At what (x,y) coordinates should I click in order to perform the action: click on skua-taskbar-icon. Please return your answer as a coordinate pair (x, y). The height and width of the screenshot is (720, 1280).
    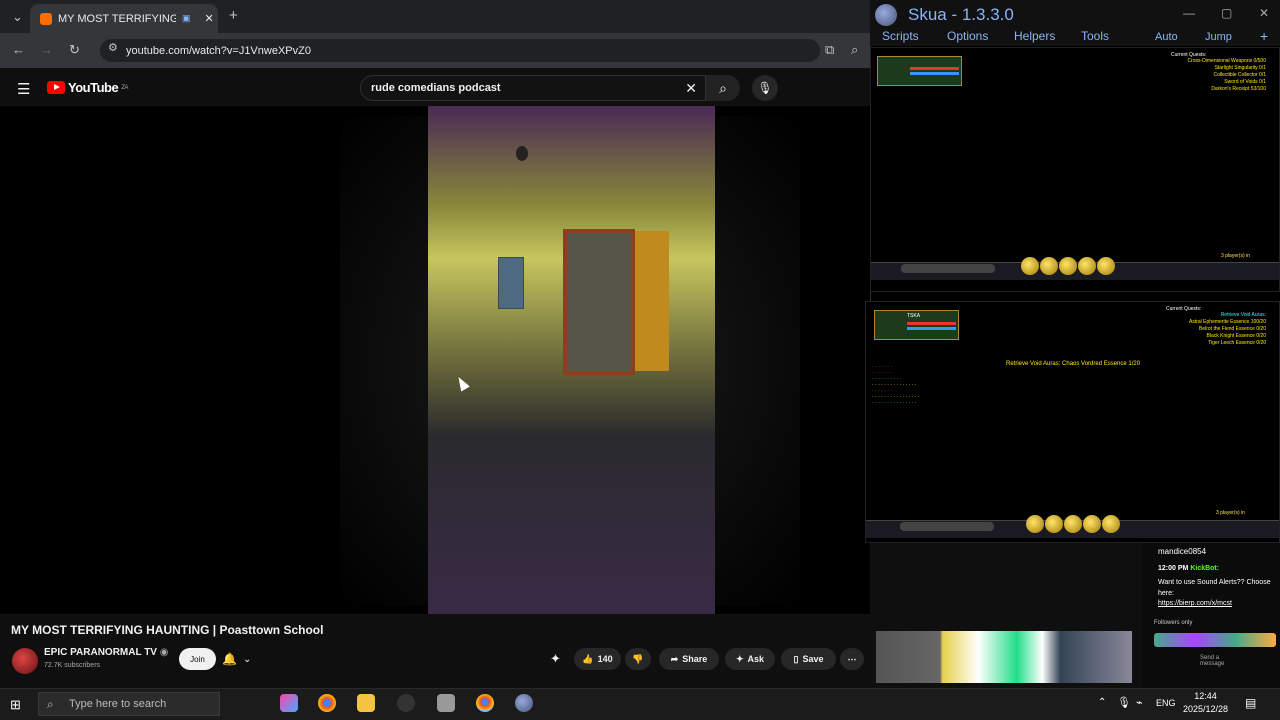
    Looking at the image, I should click on (524, 703).